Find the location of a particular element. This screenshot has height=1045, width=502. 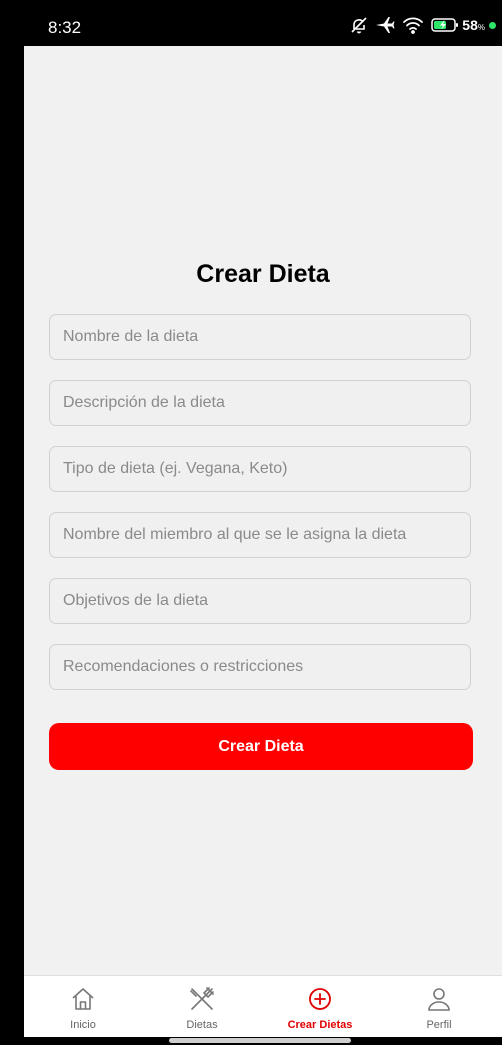

battery-icon is located at coordinates (445, 25).